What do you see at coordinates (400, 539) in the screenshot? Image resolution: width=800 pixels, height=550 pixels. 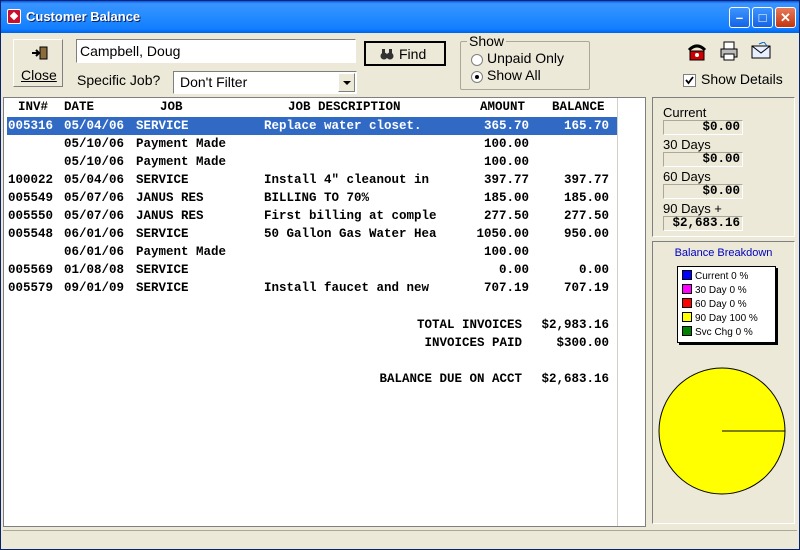 I see `status-bar` at bounding box center [400, 539].